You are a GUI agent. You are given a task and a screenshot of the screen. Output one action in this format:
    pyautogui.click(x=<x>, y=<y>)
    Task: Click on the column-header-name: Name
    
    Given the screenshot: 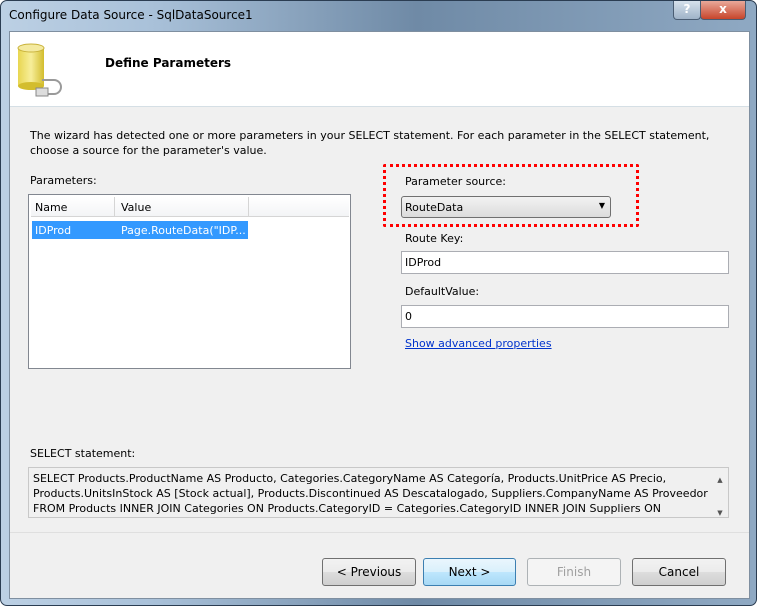 What is the action you would take?
    pyautogui.click(x=73, y=207)
    